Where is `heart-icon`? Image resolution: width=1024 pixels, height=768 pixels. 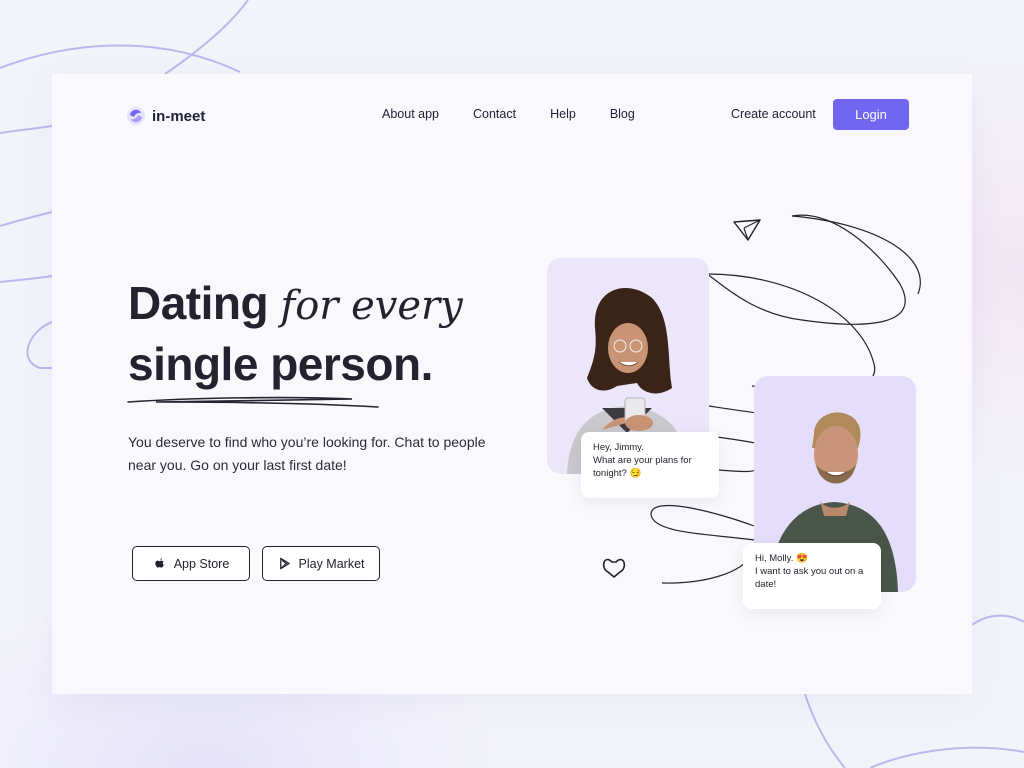
heart-icon is located at coordinates (614, 568).